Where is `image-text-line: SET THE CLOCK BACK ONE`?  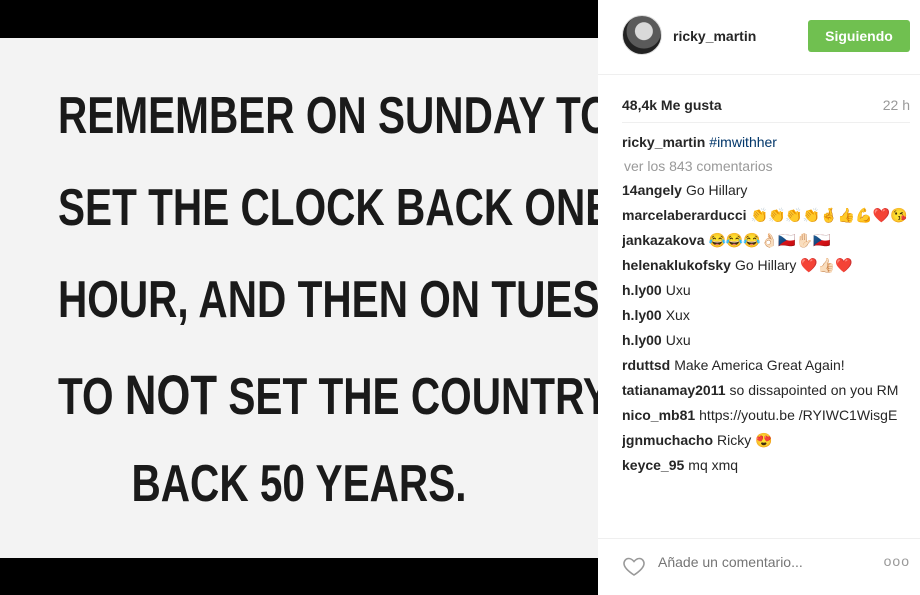 image-text-line: SET THE CLOCK BACK ONE is located at coordinates (327, 208).